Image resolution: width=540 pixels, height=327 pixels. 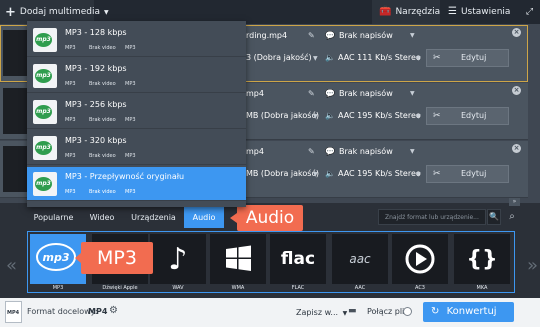 I want to click on speaker-icon: 🔈, so click(x=330, y=173).